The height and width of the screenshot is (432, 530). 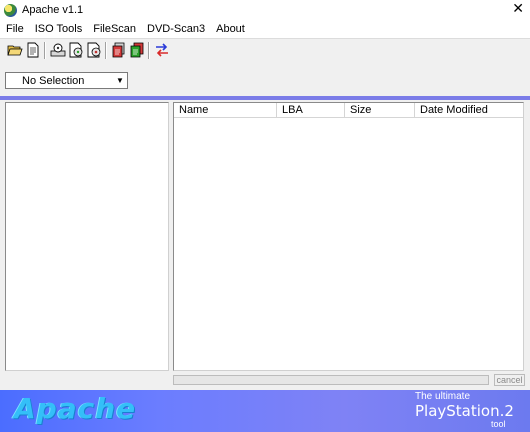 I want to click on column-header-size: Size, so click(x=380, y=110).